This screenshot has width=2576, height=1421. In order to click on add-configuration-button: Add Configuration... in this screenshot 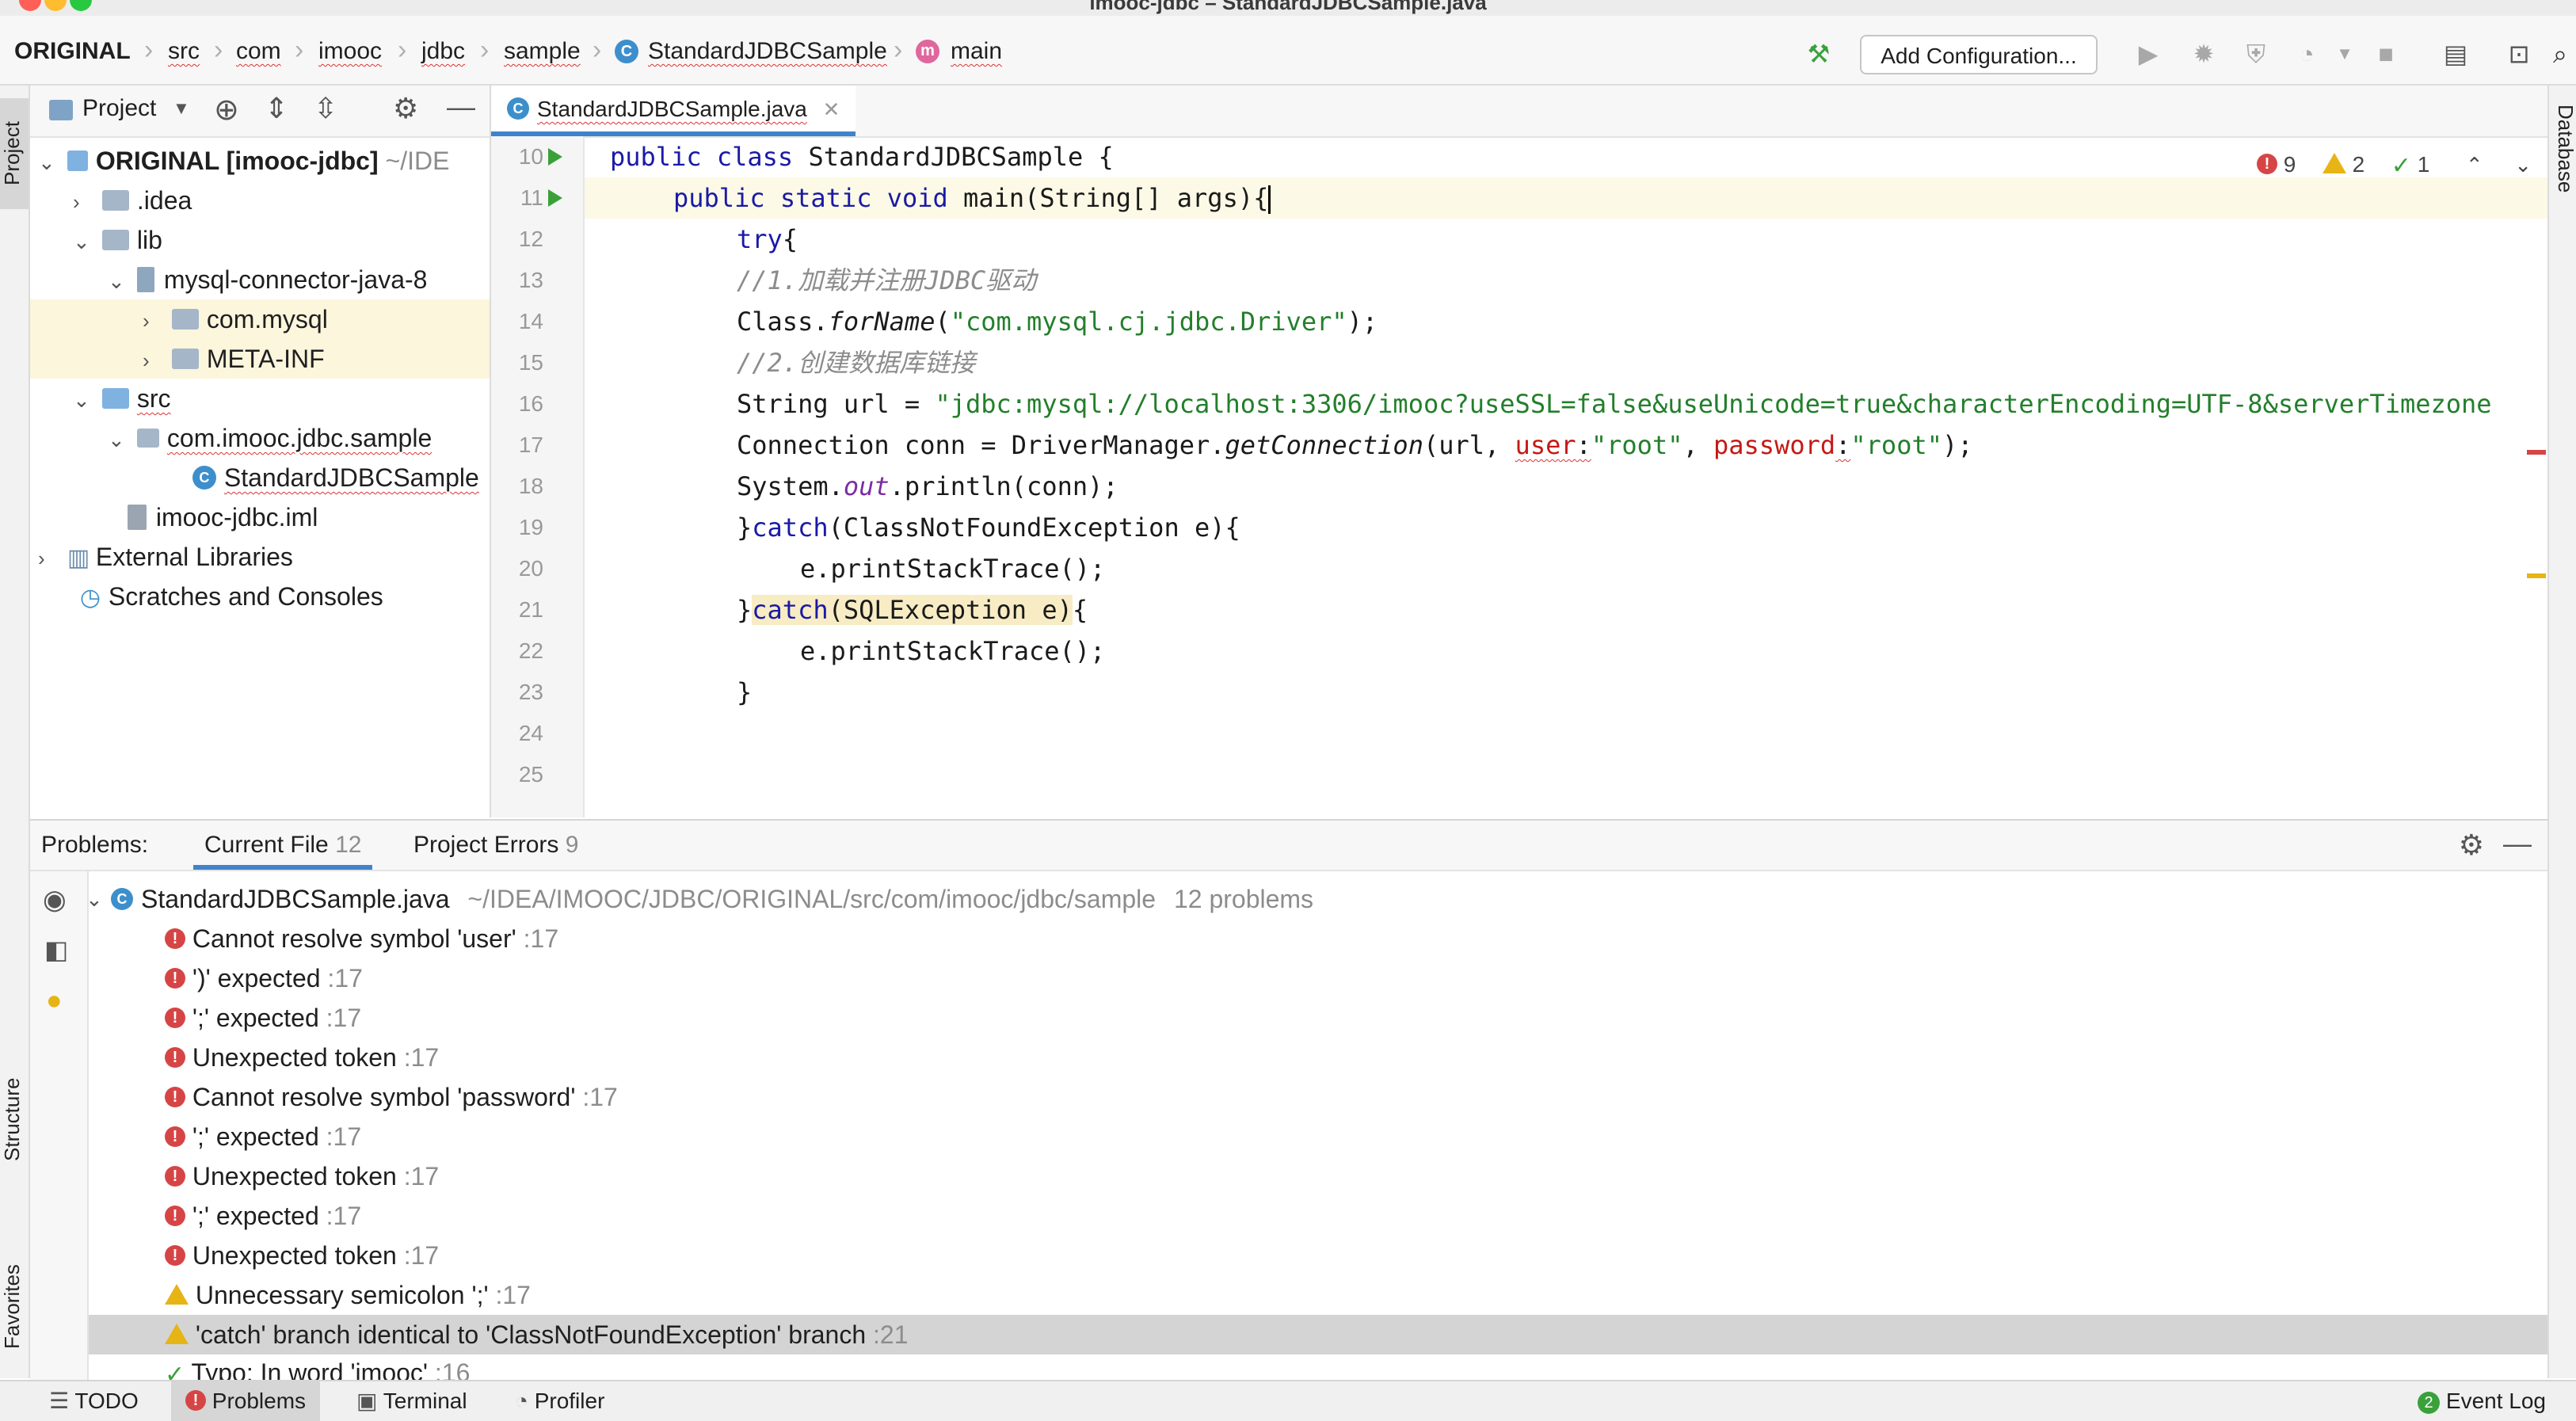, I will do `click(1979, 54)`.